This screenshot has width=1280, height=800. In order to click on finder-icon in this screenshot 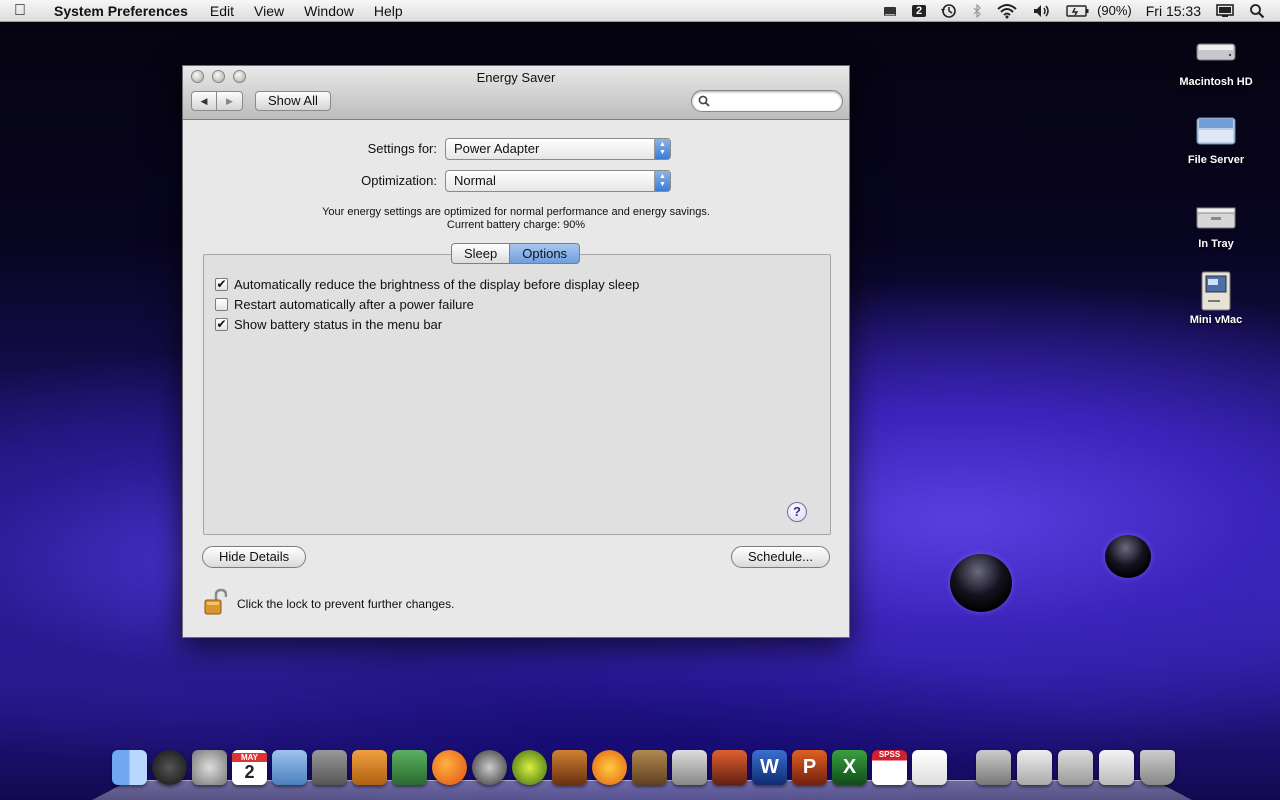, I will do `click(129, 767)`.